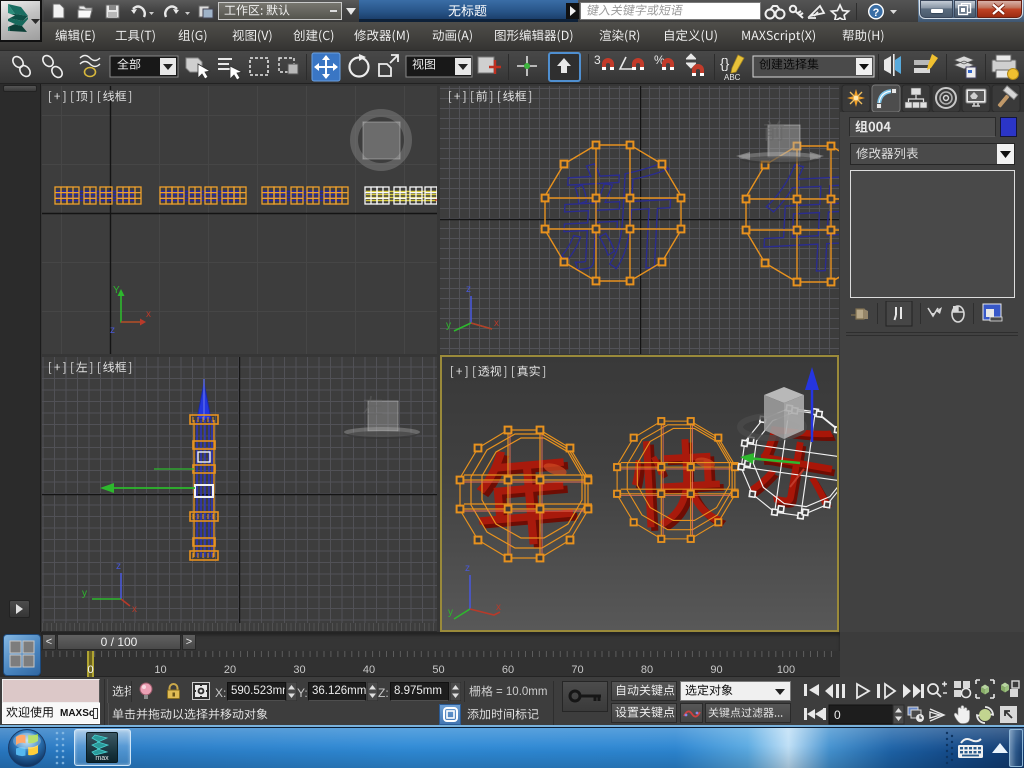  What do you see at coordinates (369, 670) in the screenshot?
I see `svg-text: 40` at bounding box center [369, 670].